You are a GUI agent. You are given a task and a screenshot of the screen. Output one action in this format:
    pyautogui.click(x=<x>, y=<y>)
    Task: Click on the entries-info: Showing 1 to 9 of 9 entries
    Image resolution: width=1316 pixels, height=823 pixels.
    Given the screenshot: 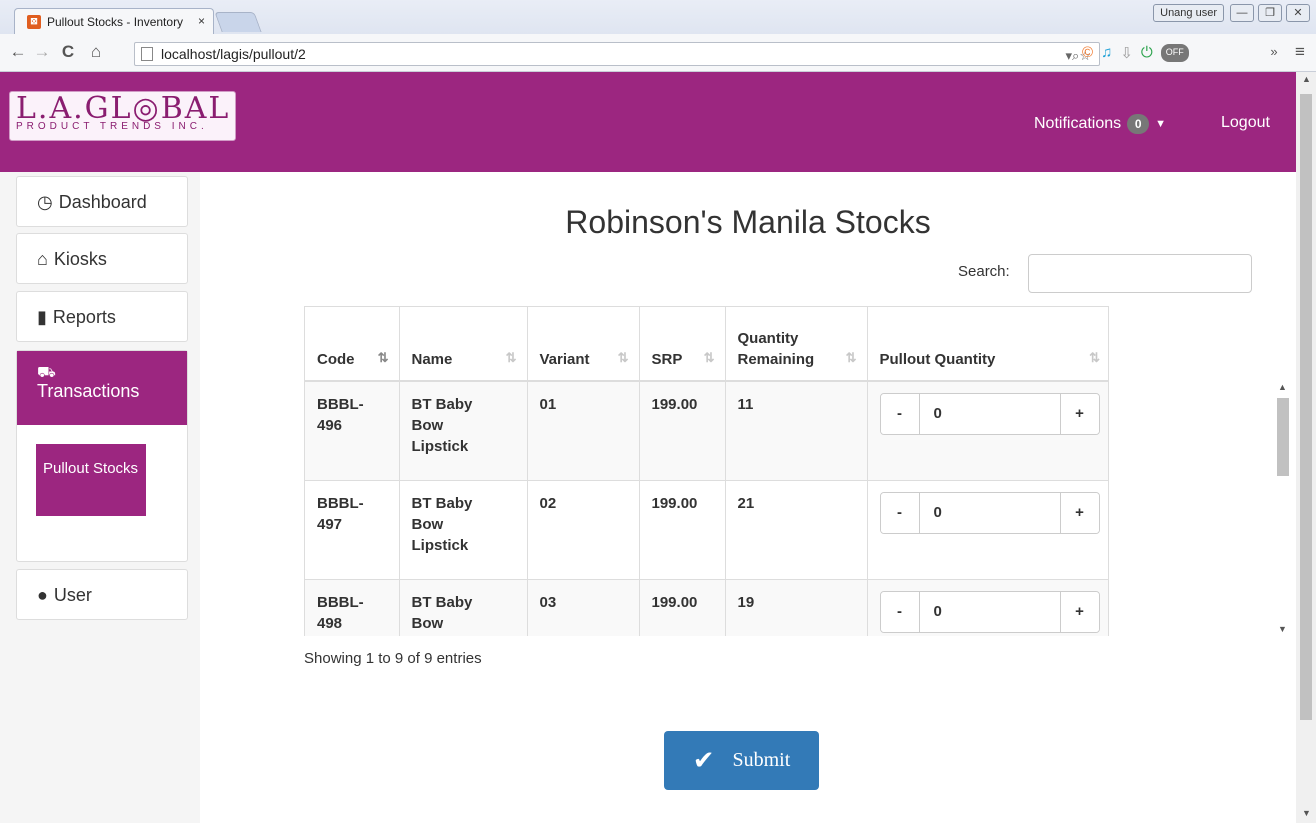 What is the action you would take?
    pyautogui.click(x=393, y=658)
    